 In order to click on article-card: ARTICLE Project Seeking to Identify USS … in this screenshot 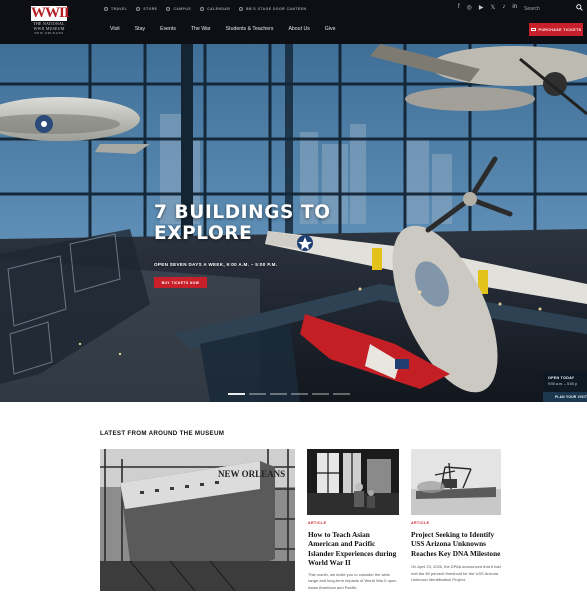, I will do `click(457, 552)`.